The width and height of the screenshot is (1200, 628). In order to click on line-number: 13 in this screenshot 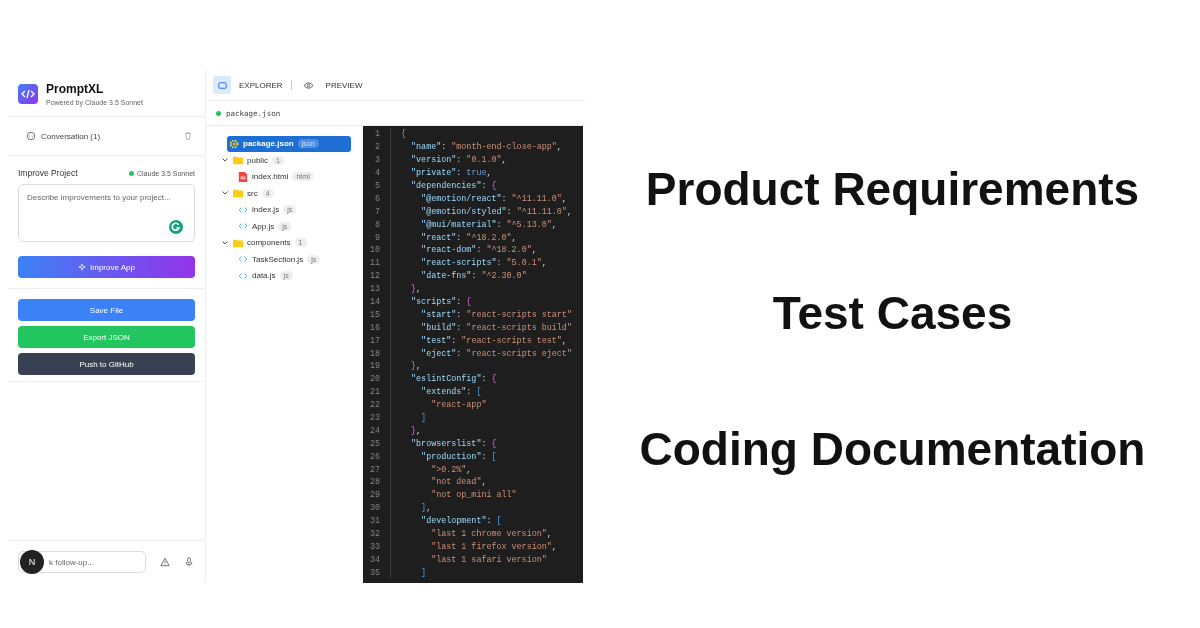, I will do `click(377, 289)`.